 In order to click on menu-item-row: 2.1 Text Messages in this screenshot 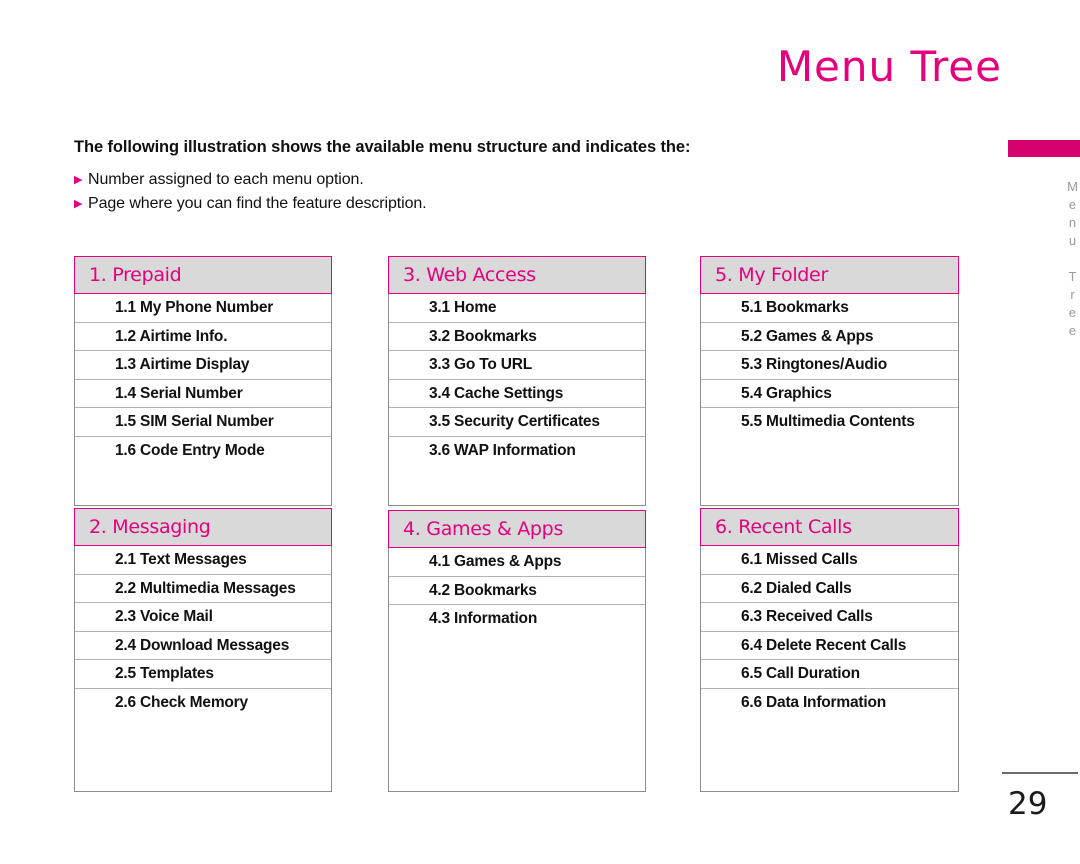, I will do `click(203, 560)`.